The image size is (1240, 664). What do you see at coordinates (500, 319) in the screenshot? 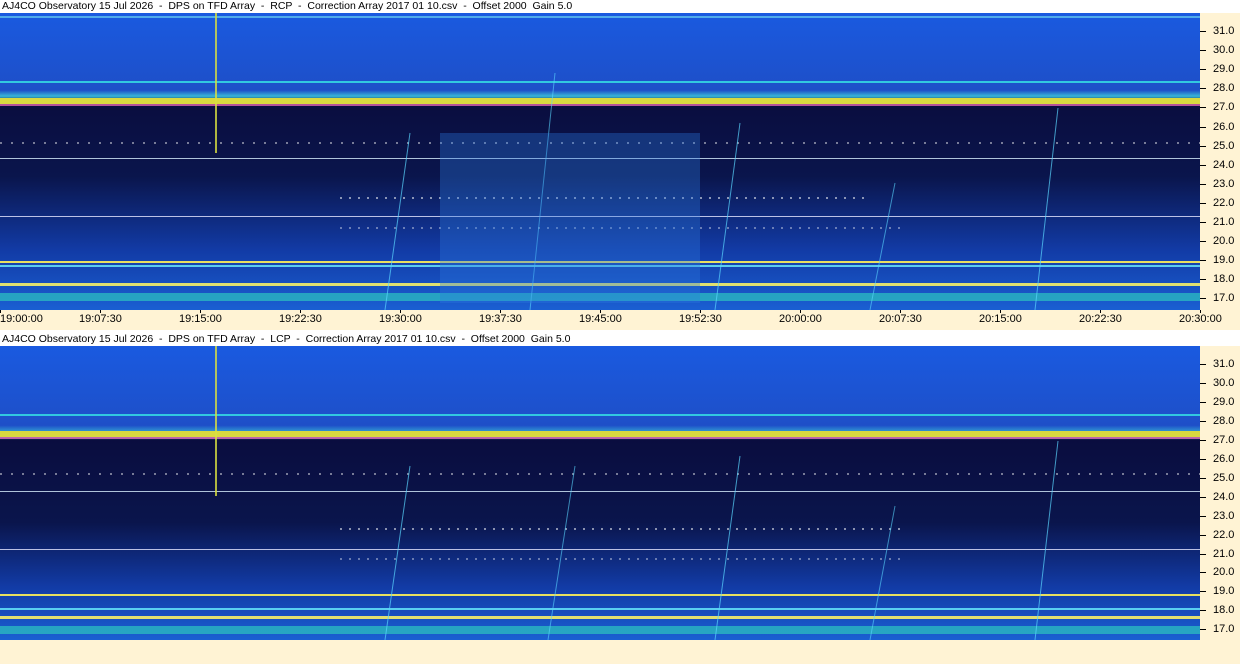
I see `time-label: 19:37:30` at bounding box center [500, 319].